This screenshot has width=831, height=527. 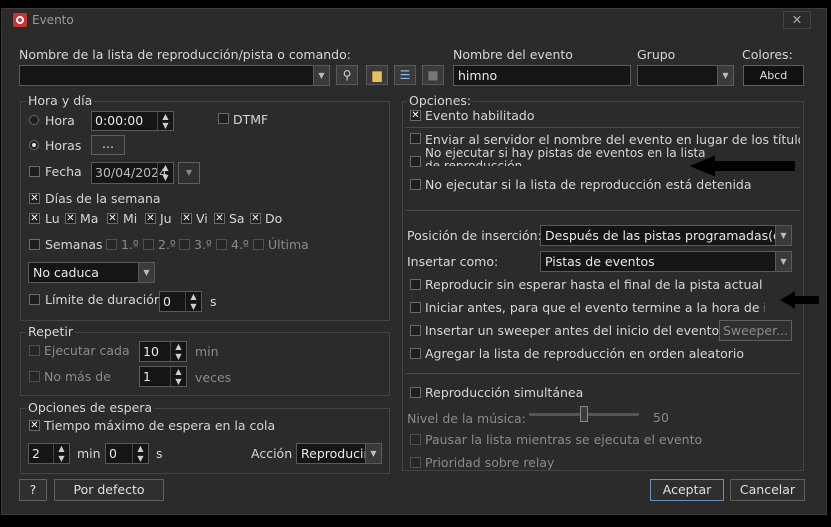 I want to click on every-value: 10, so click(x=151, y=351).